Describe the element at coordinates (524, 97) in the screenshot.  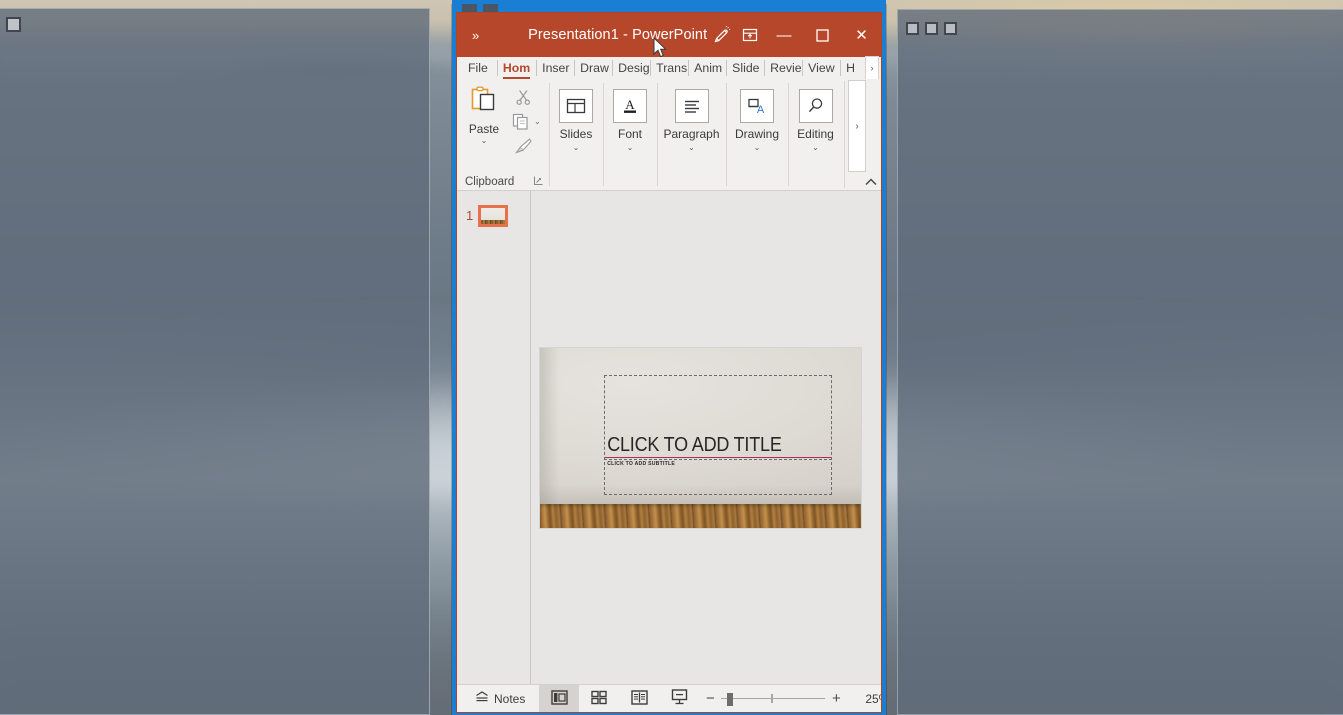
I see `cut-button` at that location.